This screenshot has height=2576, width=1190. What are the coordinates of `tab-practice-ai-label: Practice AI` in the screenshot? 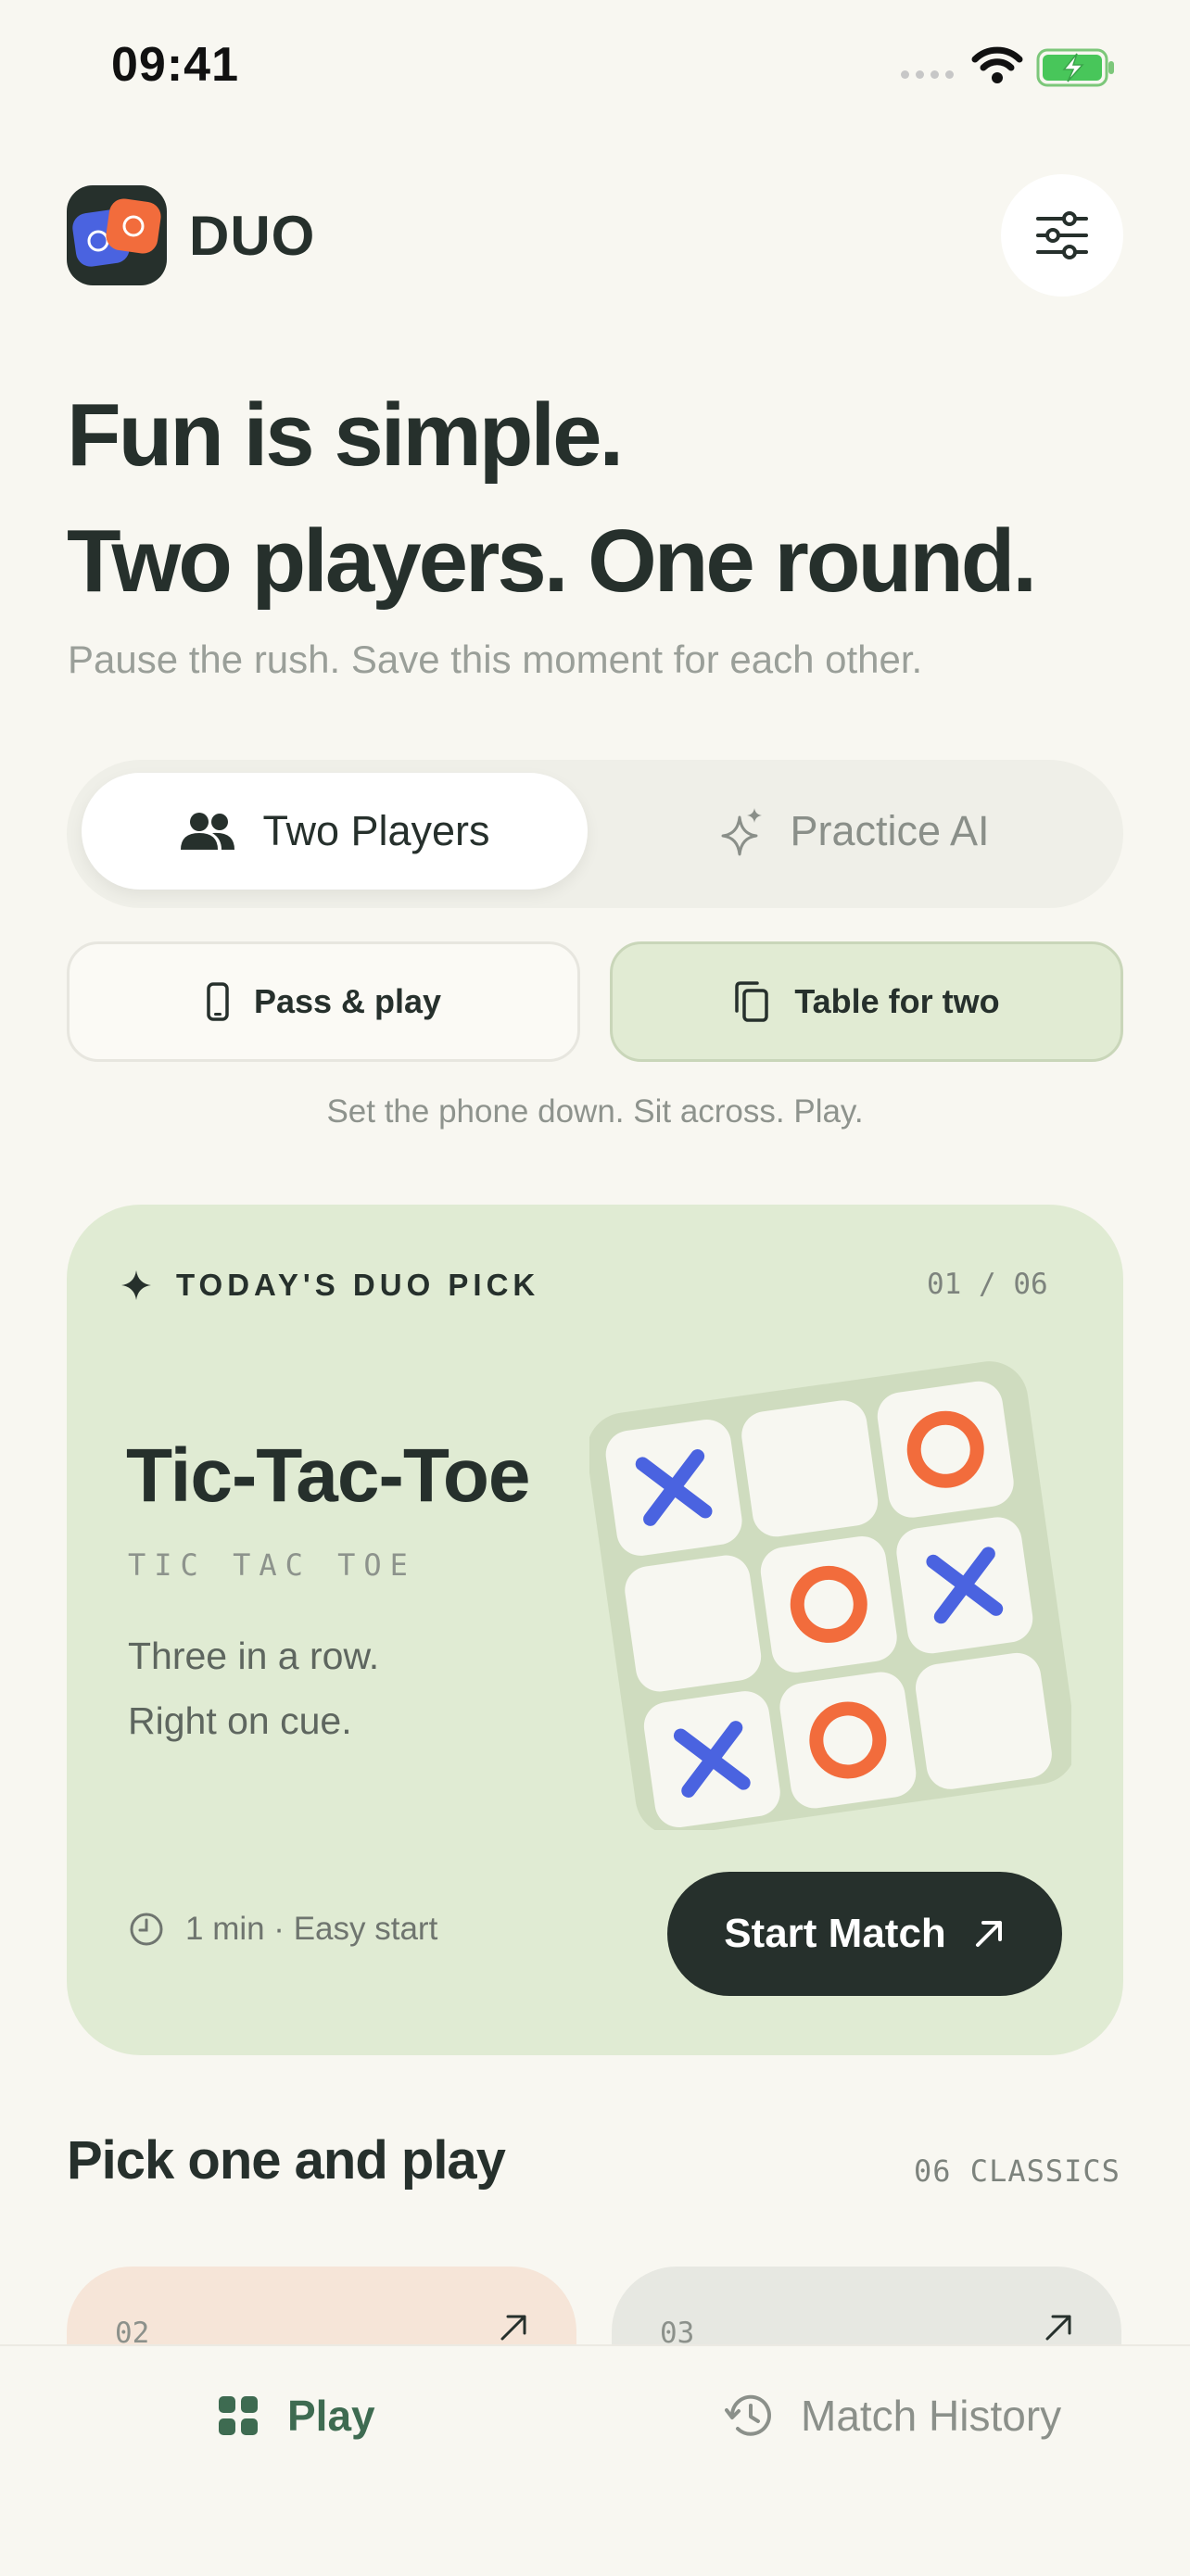 It's located at (890, 830).